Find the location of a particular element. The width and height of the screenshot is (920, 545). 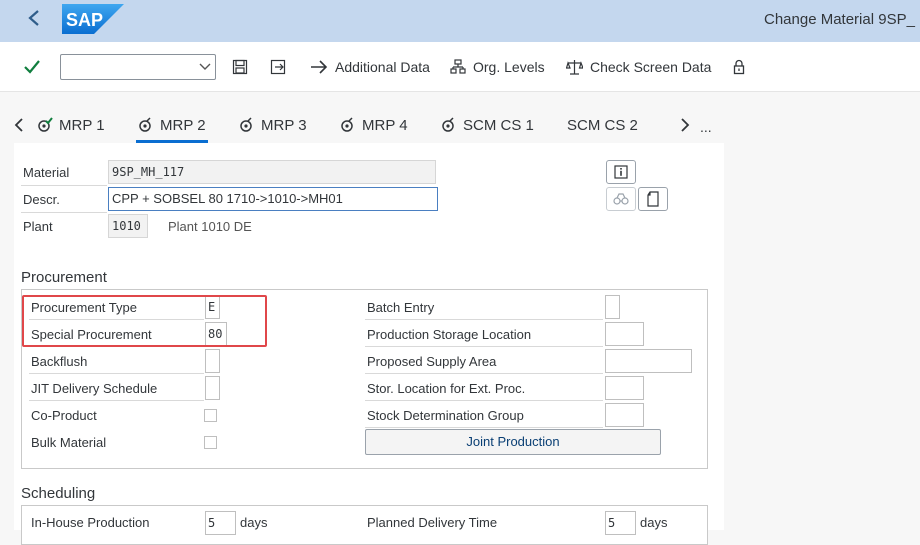

check-screen-data-button: Check Screen Data is located at coordinates (638, 67).